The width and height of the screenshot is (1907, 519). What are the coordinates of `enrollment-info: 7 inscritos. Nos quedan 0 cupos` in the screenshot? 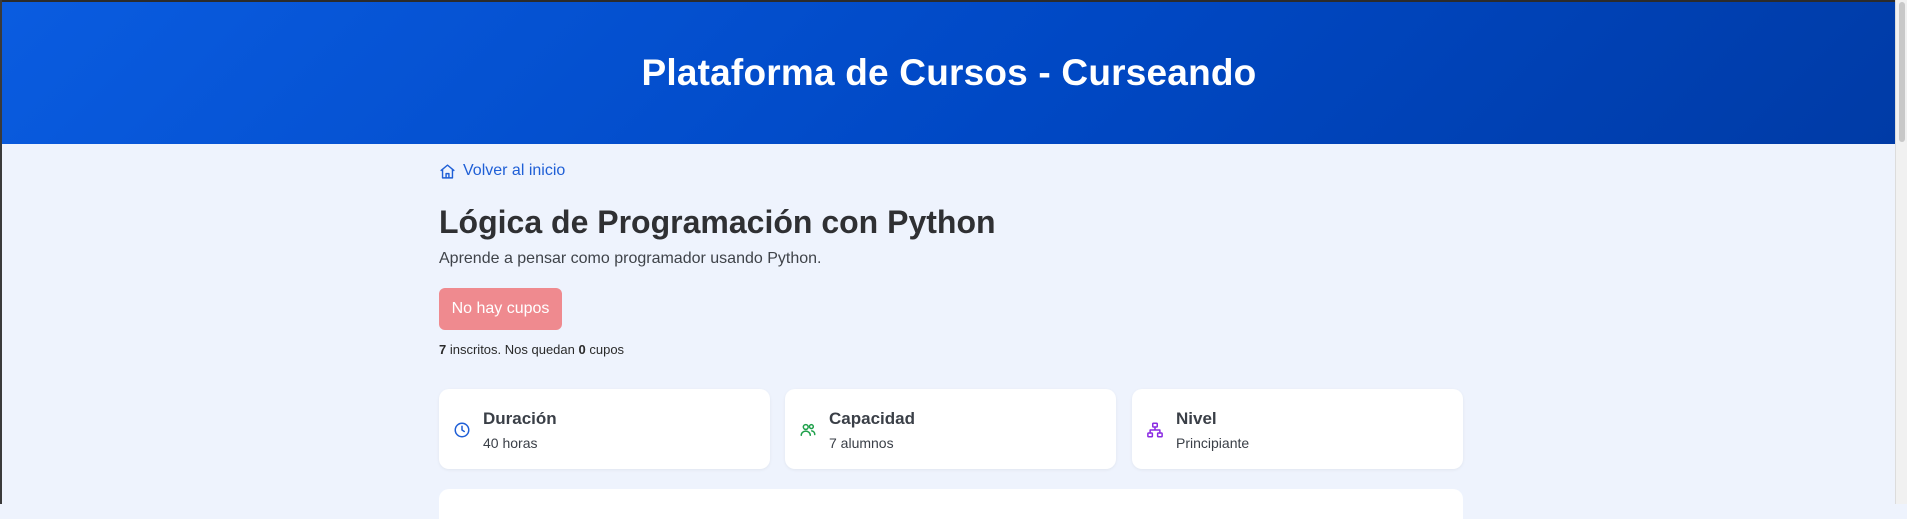 It's located at (531, 349).